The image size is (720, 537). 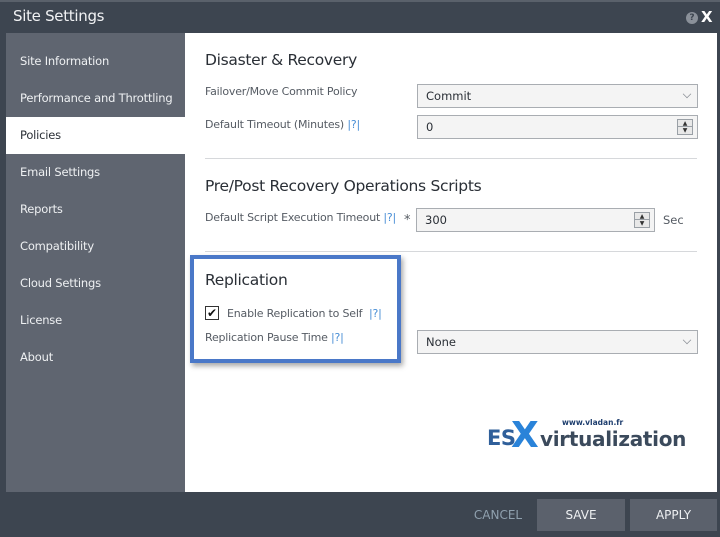 What do you see at coordinates (343, 186) in the screenshot?
I see `section-title-scripts: Pre/Post Recovery Operations Scripts` at bounding box center [343, 186].